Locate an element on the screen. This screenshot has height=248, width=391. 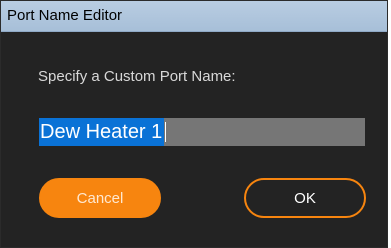
prompt-label: Specify a Custom Port Name: is located at coordinates (137, 76).